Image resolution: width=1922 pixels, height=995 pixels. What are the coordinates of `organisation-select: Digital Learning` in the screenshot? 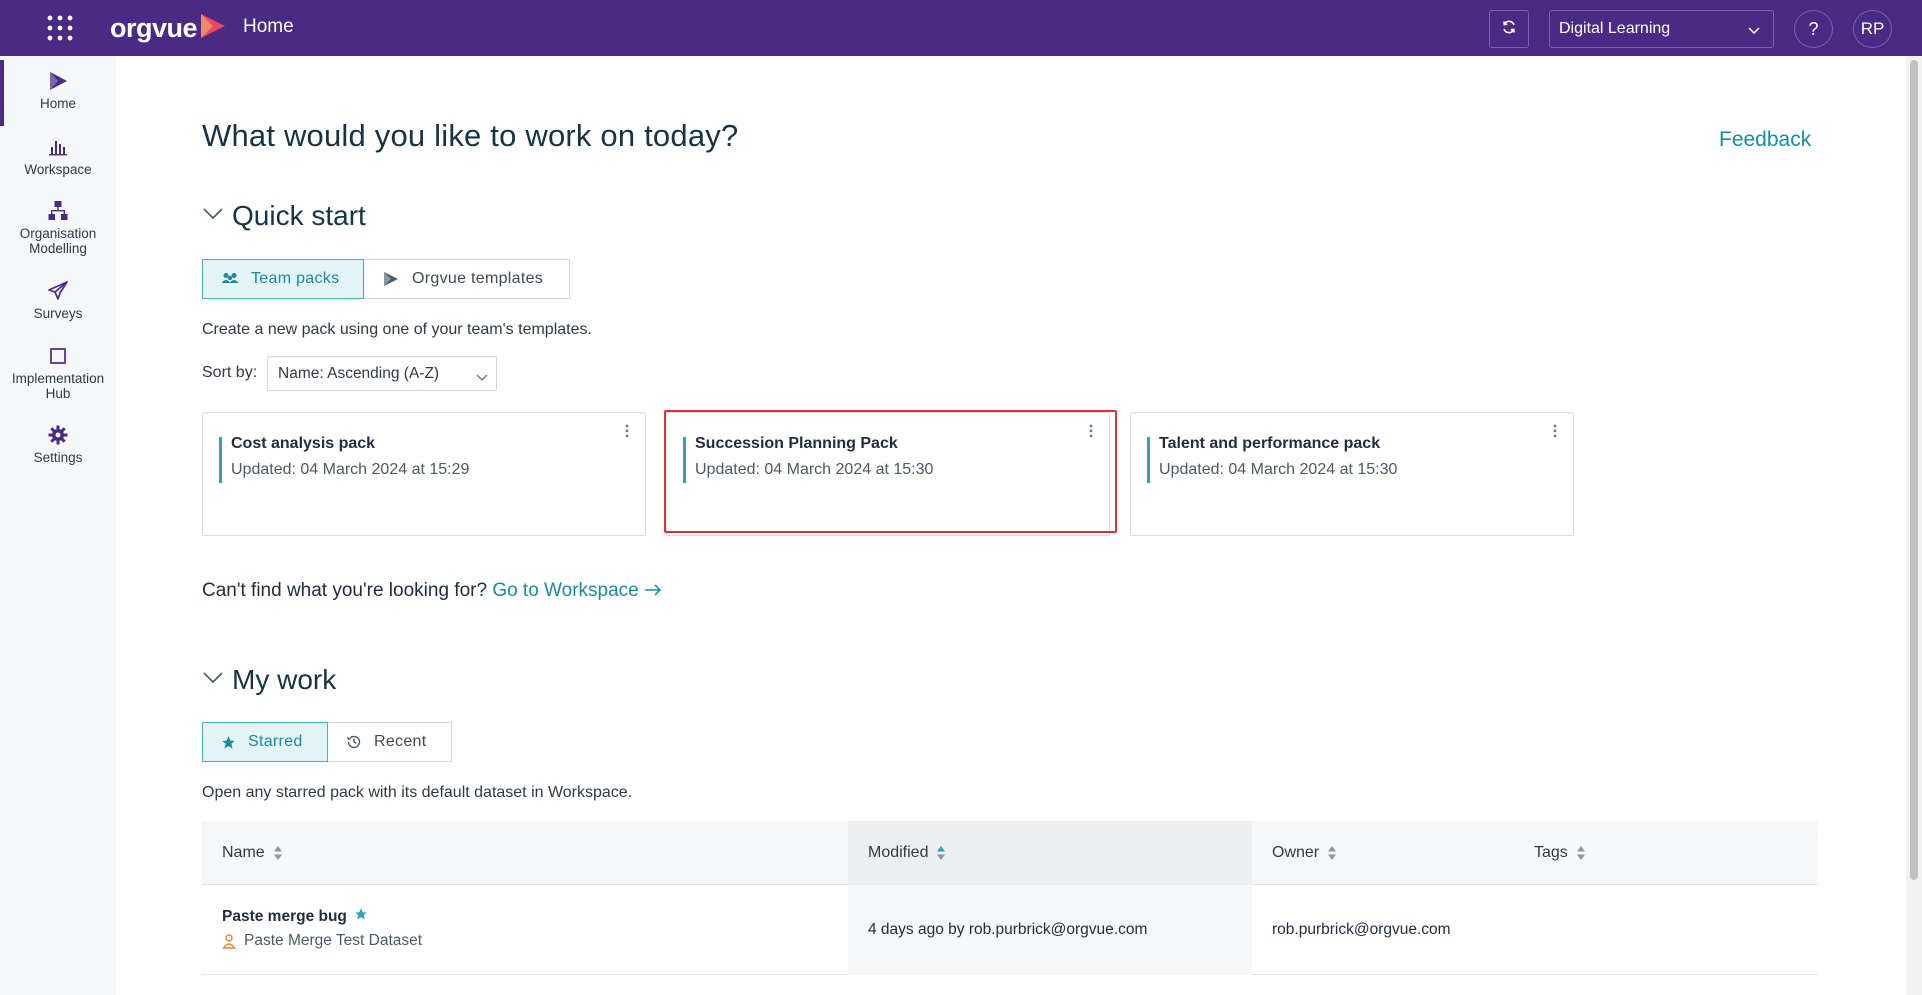 It's located at (1661, 29).